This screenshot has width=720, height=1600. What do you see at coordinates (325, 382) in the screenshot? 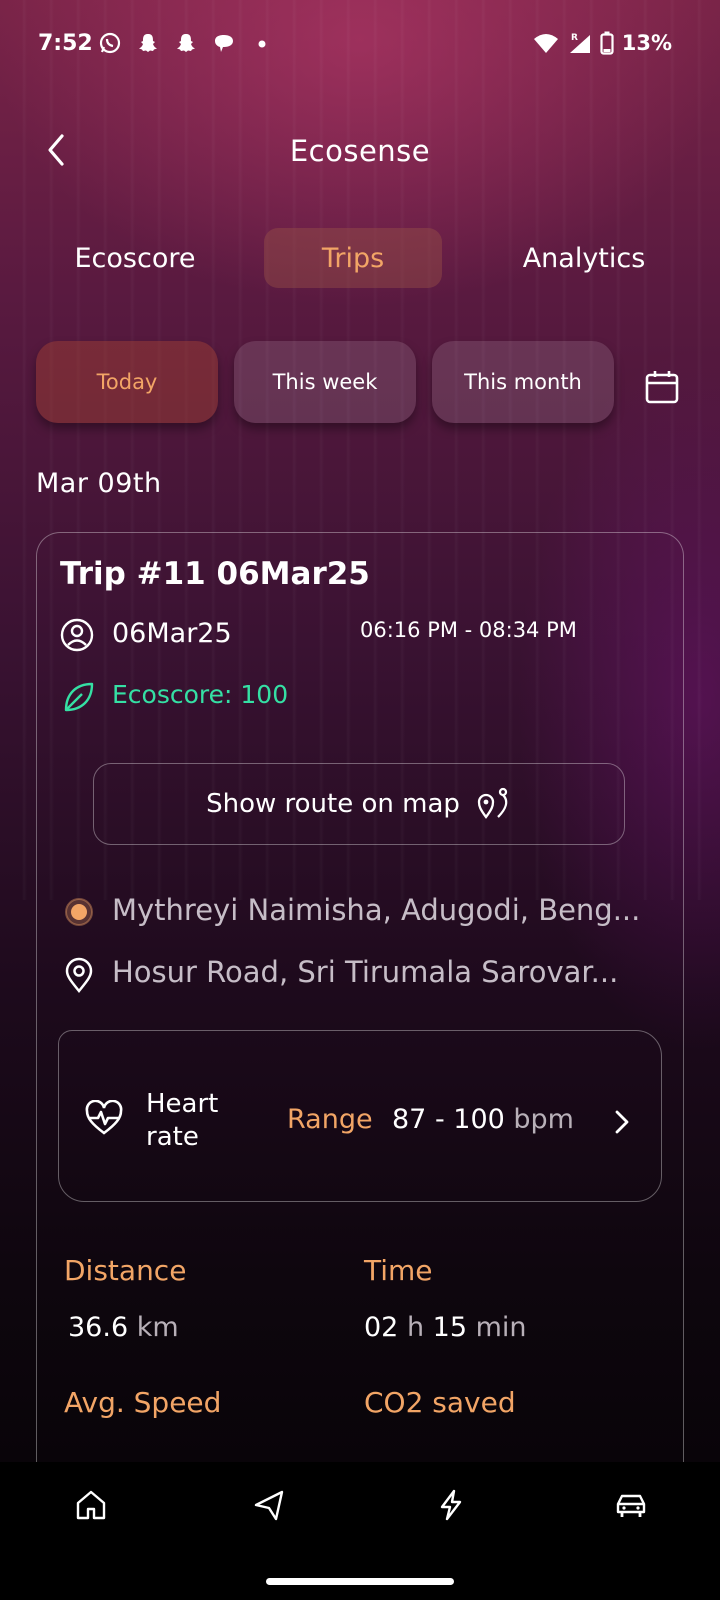
I see `filter-this-week: This week` at bounding box center [325, 382].